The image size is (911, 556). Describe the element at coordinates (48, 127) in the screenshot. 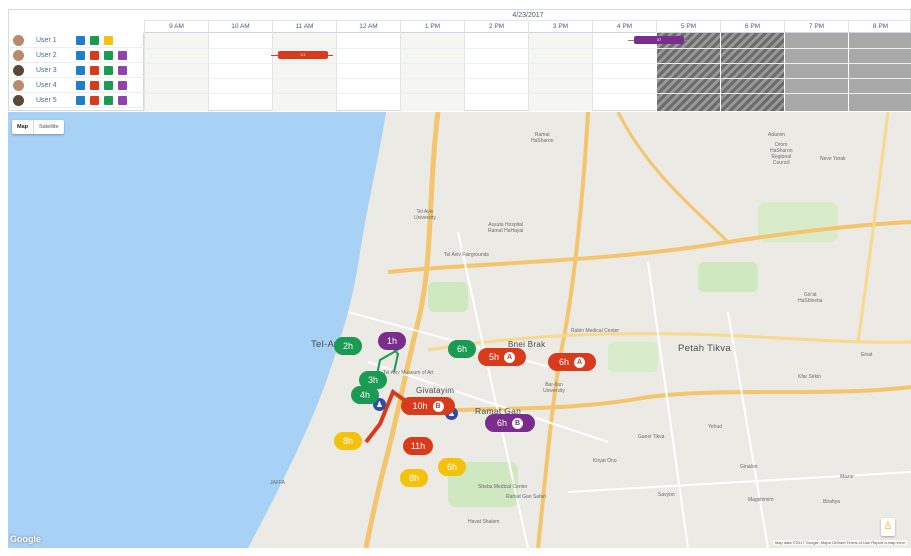

I see `map-type-satellite-button: Satellite` at that location.